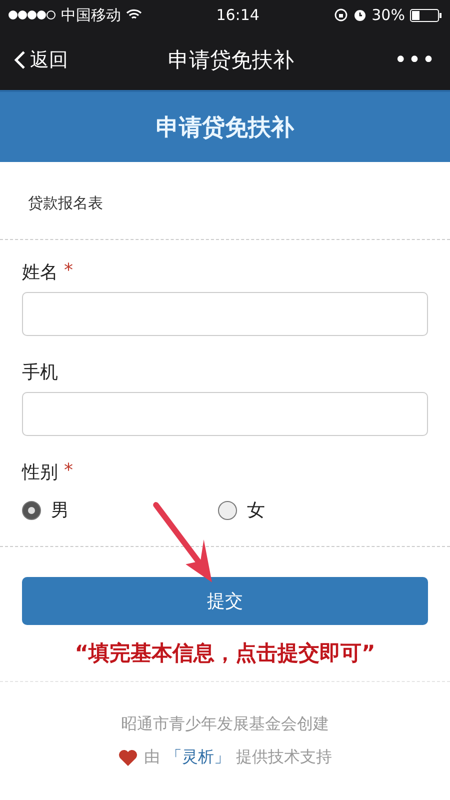 This screenshot has height=800, width=450. I want to click on field-label: 手机, so click(40, 372).